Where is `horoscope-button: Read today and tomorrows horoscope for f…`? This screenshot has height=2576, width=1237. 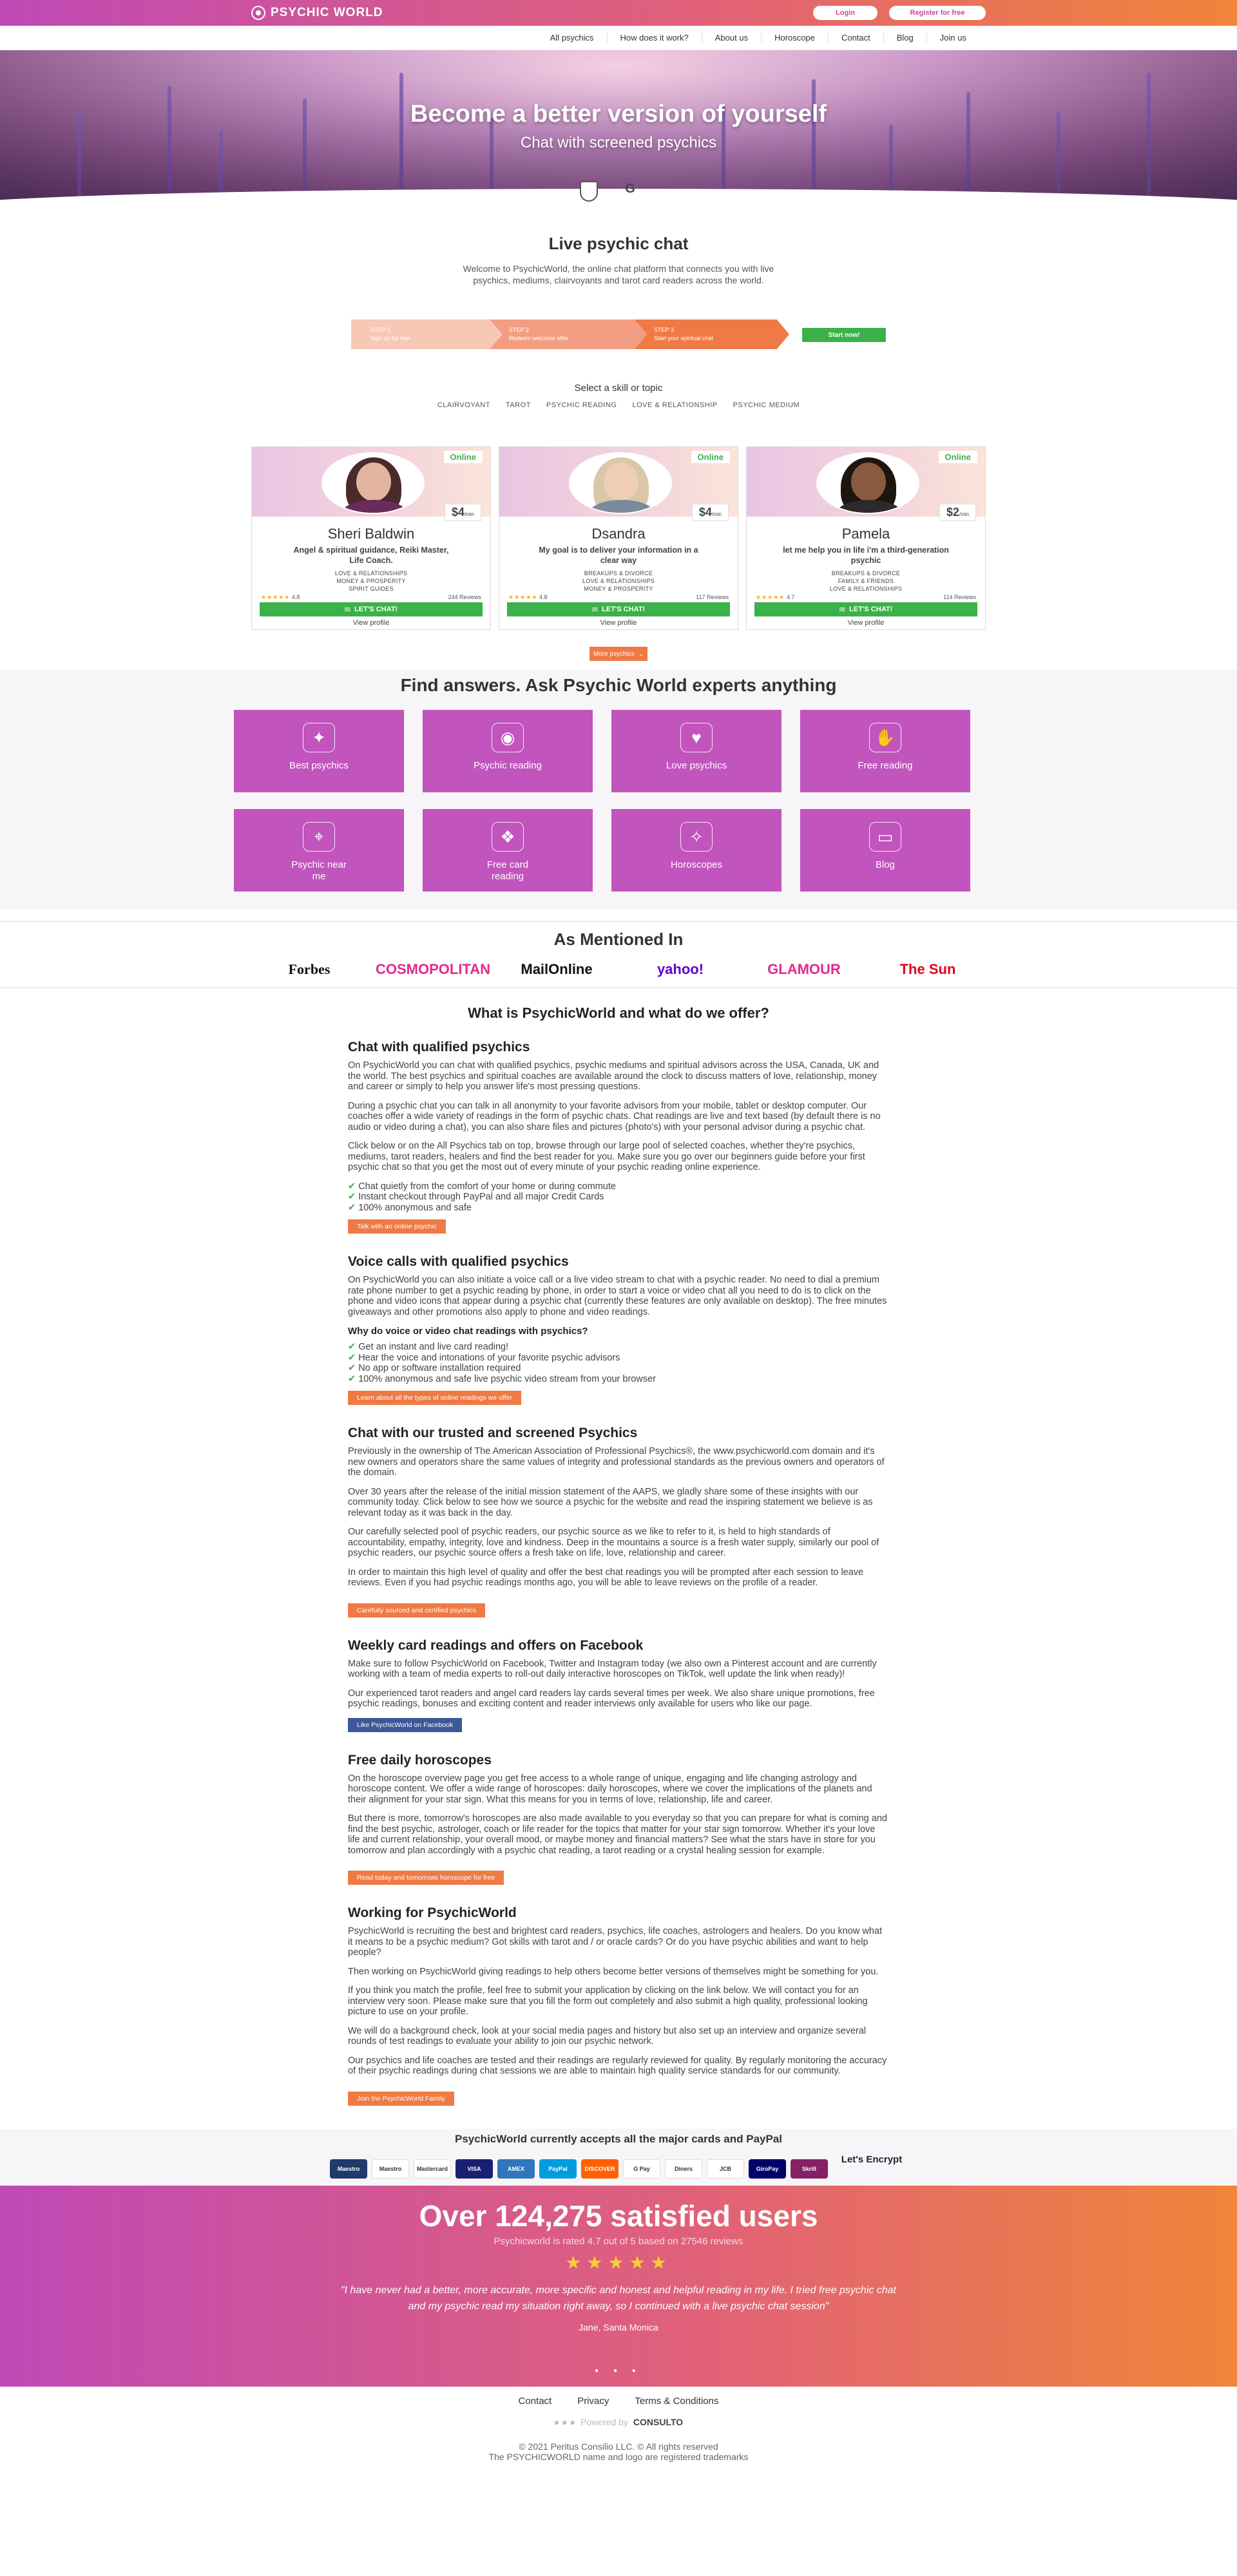
horoscope-button: Read today and tomorrows horoscope for f… is located at coordinates (426, 1878).